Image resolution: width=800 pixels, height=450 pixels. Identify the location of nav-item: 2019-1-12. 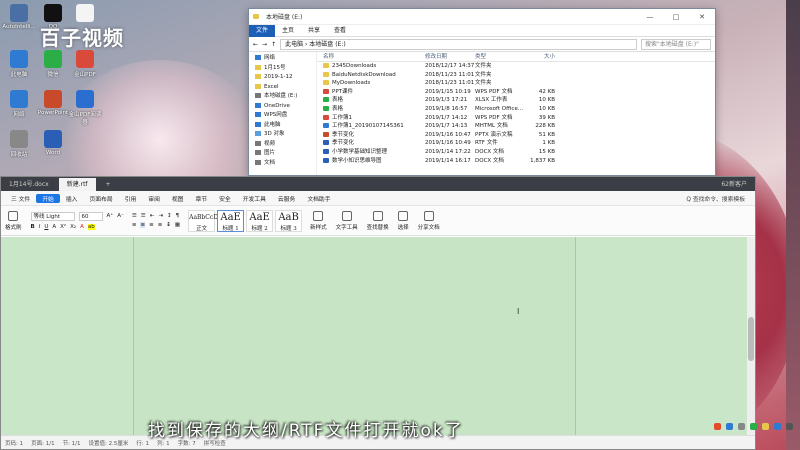
(282, 78).